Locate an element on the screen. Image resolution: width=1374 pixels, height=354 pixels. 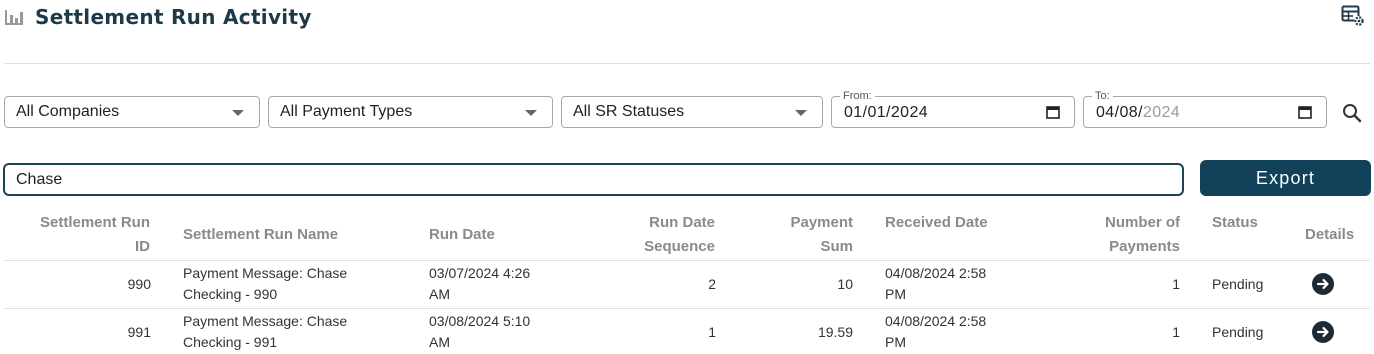
cell-name: Payment Message: Chase Checking - 991 is located at coordinates (265, 332).